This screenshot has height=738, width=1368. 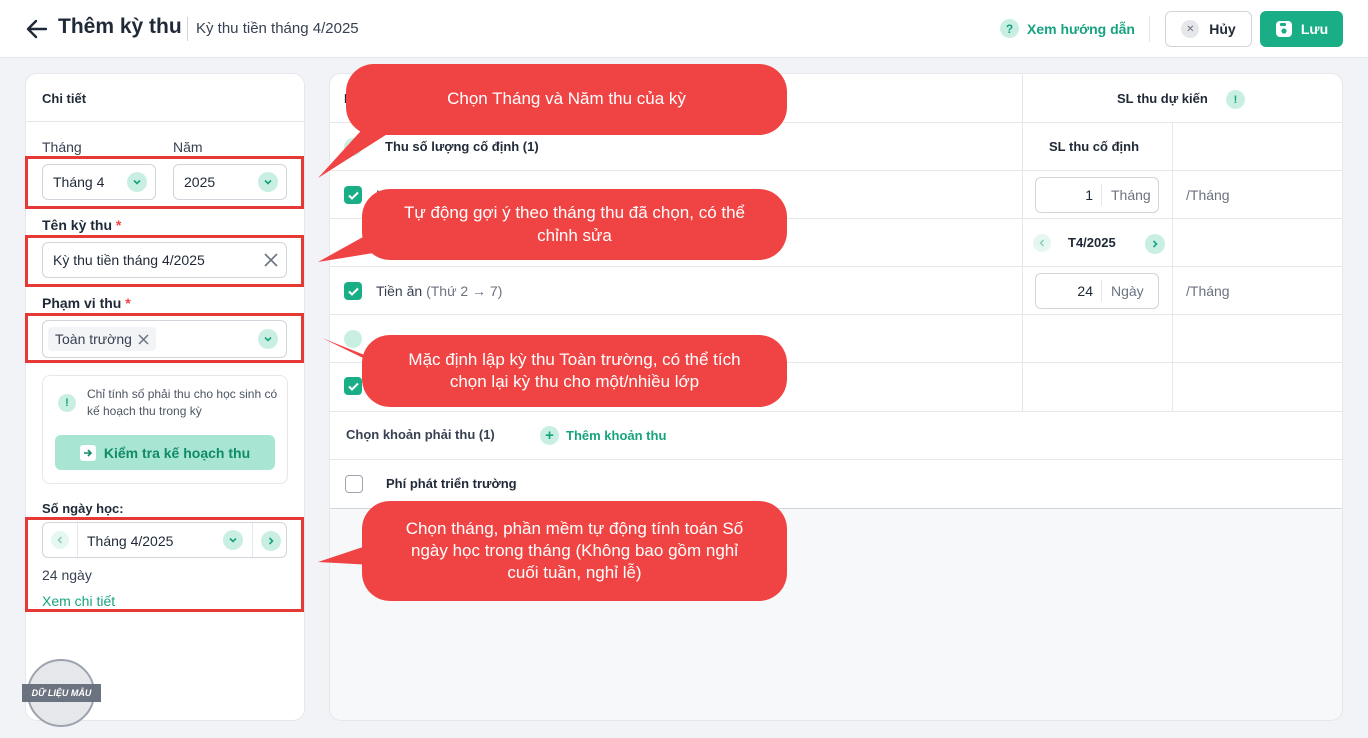 What do you see at coordinates (1314, 29) in the screenshot?
I see `save-label: Lưu` at bounding box center [1314, 29].